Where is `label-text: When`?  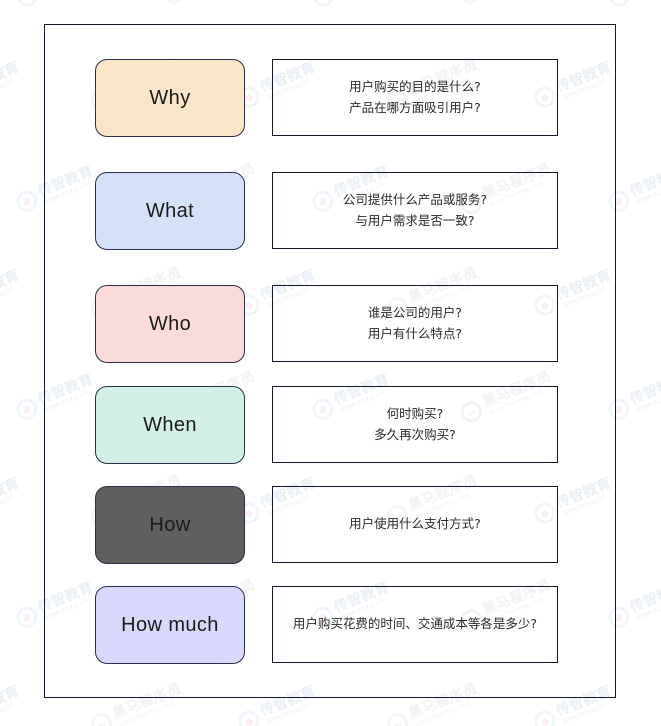 label-text: When is located at coordinates (170, 424).